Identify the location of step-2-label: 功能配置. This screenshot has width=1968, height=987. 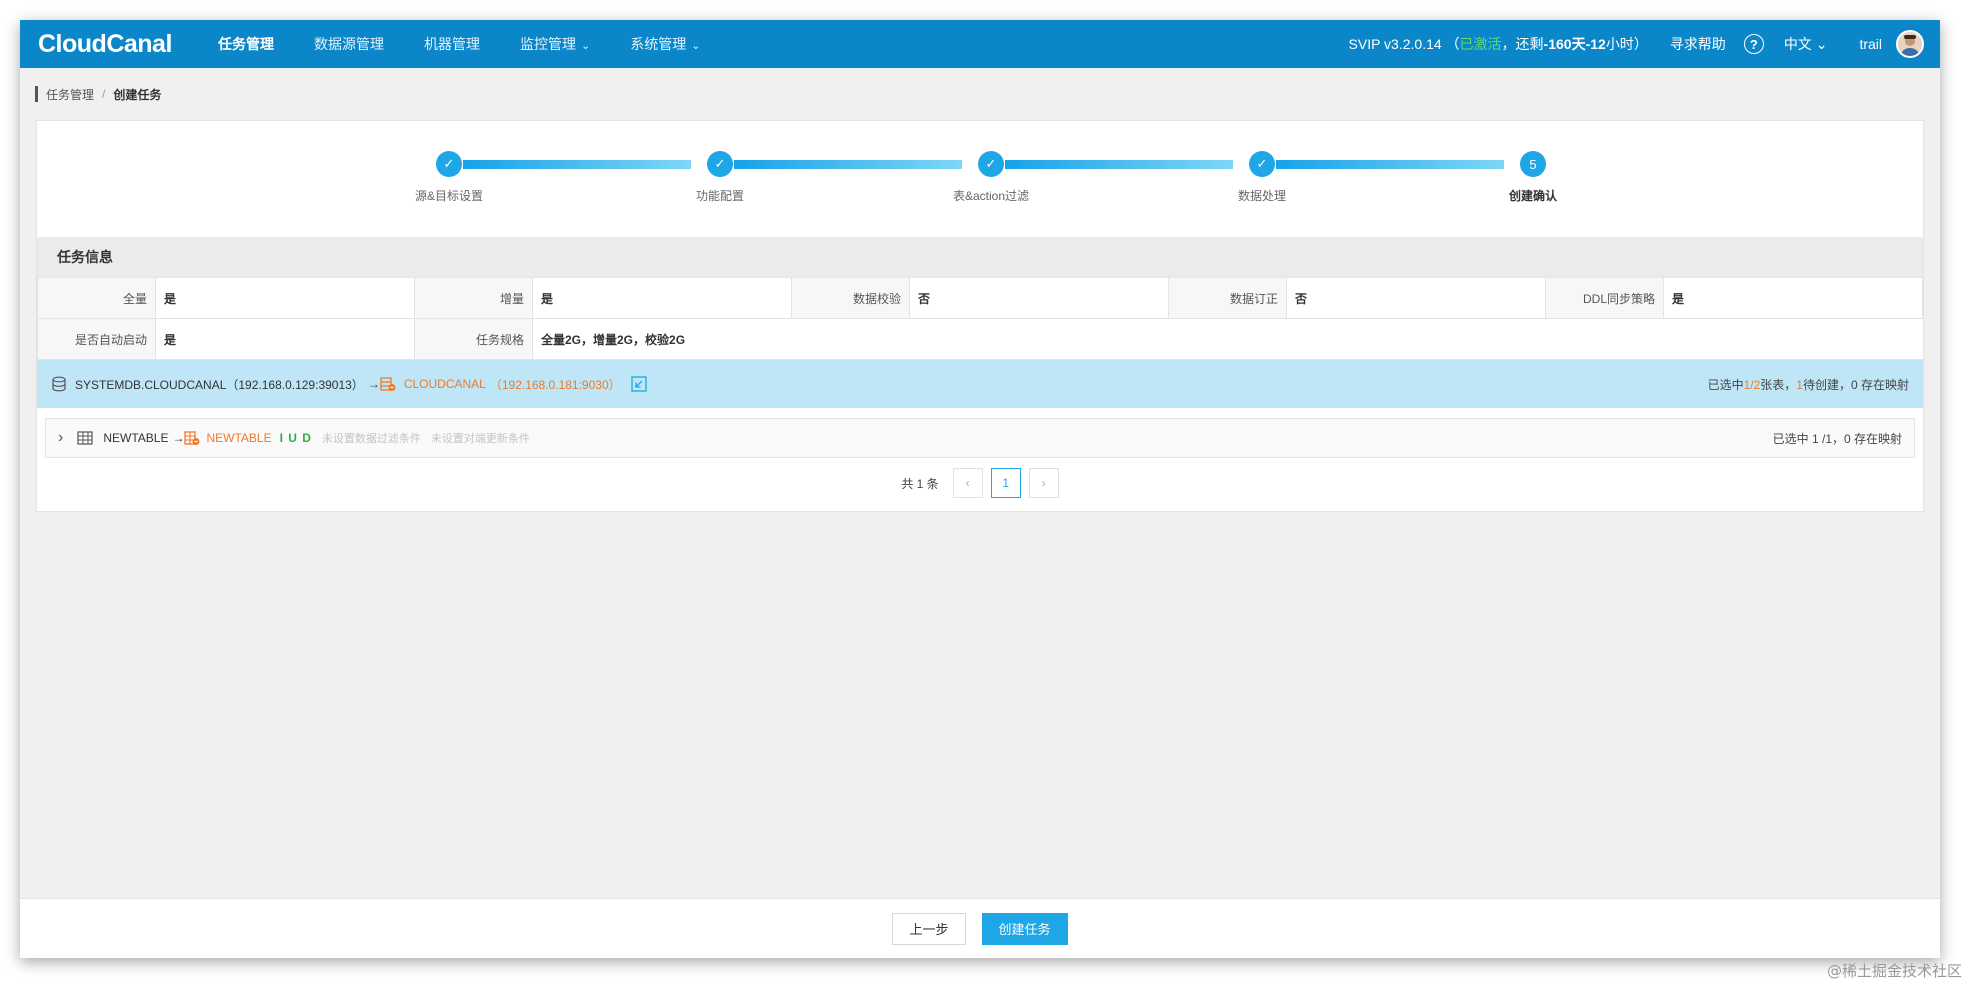
(719, 196).